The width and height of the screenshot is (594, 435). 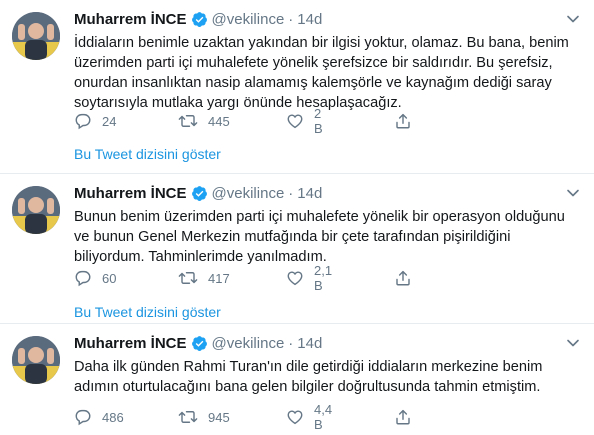 I want to click on reply-button: 24, so click(x=95, y=121).